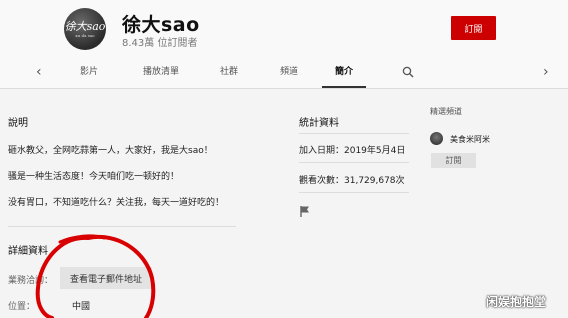  What do you see at coordinates (546, 73) in the screenshot?
I see `chevron-right-icon: ›` at bounding box center [546, 73].